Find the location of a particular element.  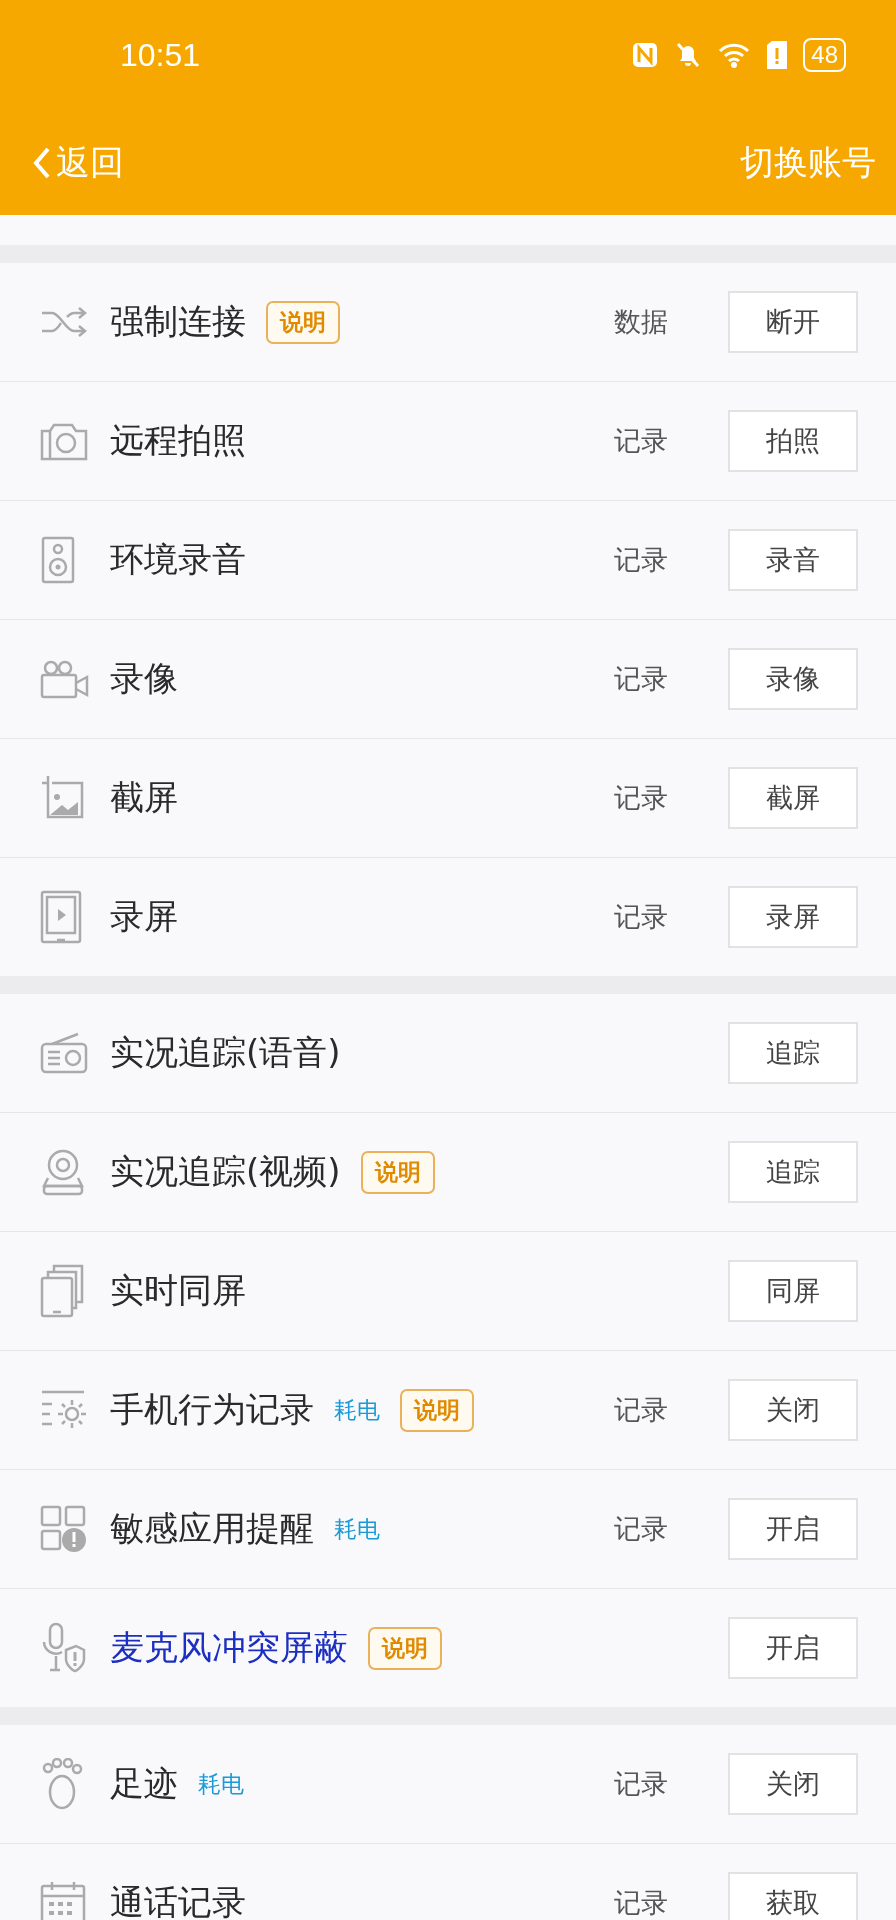

feature-title: 通话记录 is located at coordinates (178, 1900).